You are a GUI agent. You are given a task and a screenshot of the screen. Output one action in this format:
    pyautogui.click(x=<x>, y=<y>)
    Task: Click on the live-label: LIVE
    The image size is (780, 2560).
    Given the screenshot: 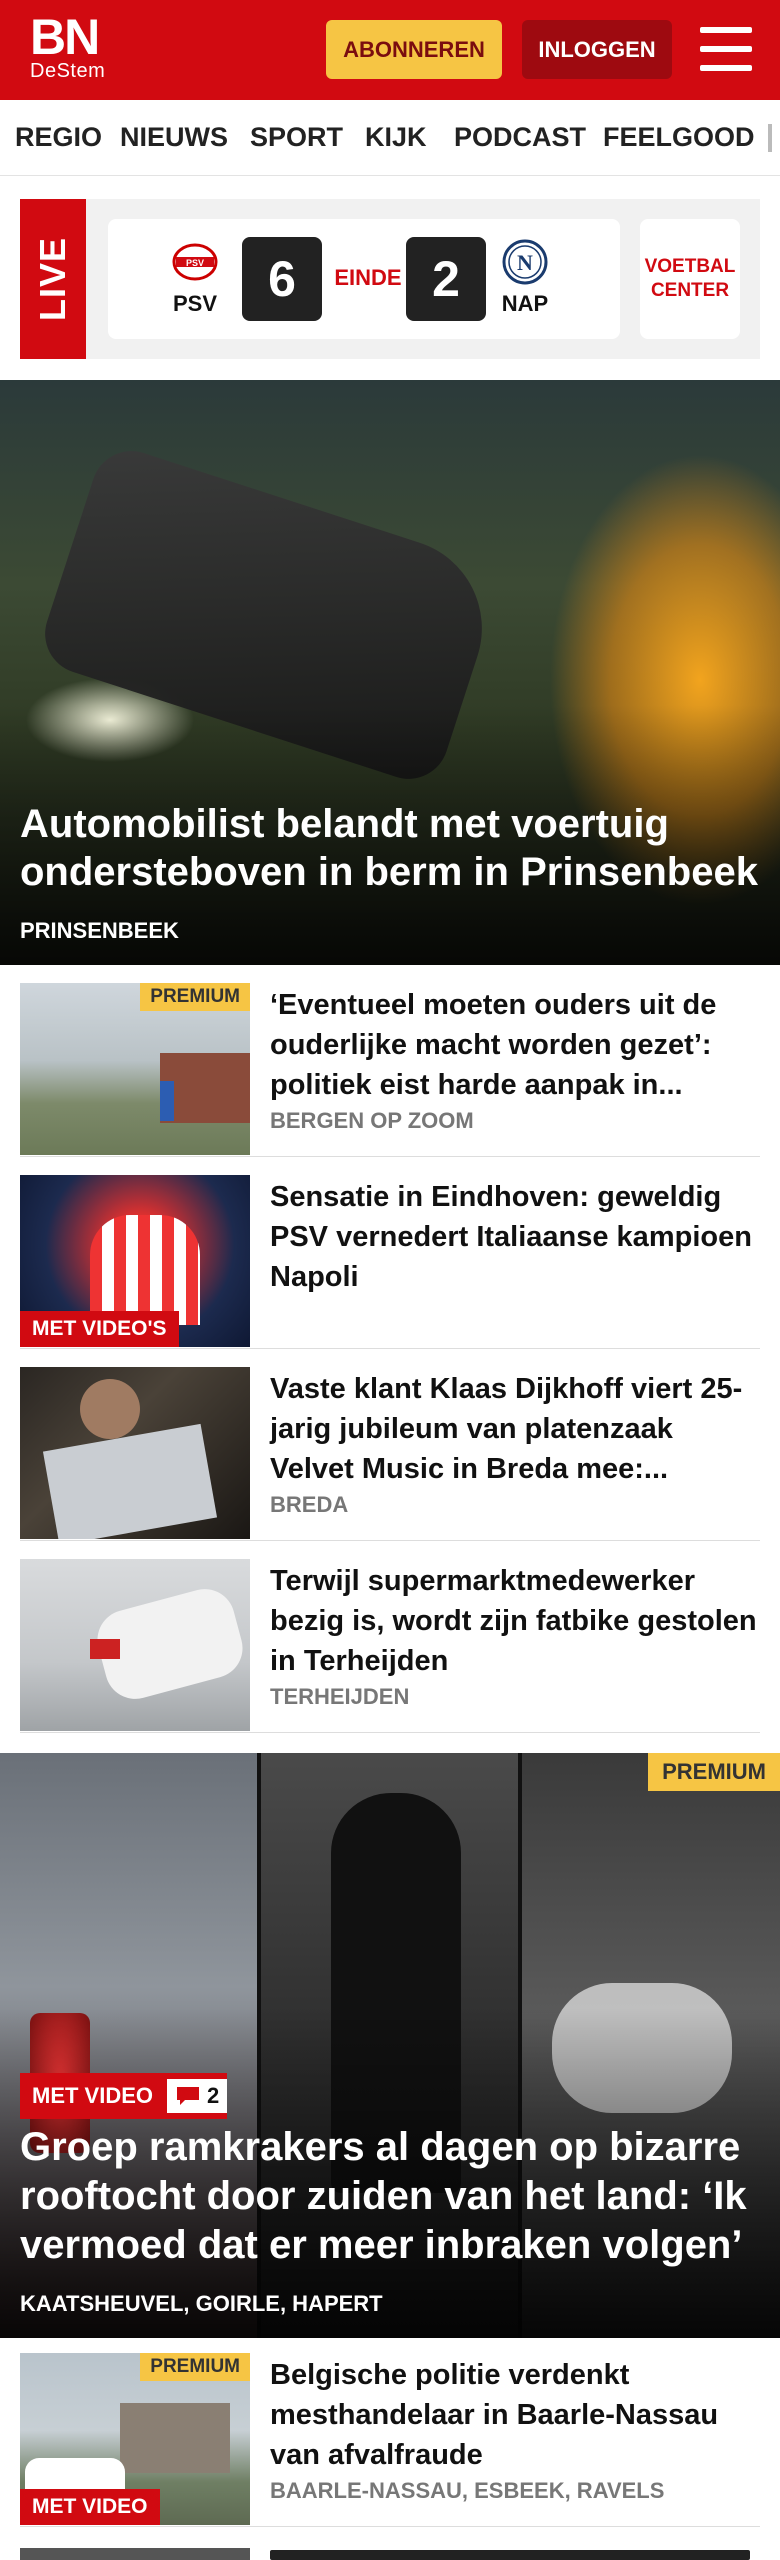 What is the action you would take?
    pyautogui.click(x=53, y=279)
    